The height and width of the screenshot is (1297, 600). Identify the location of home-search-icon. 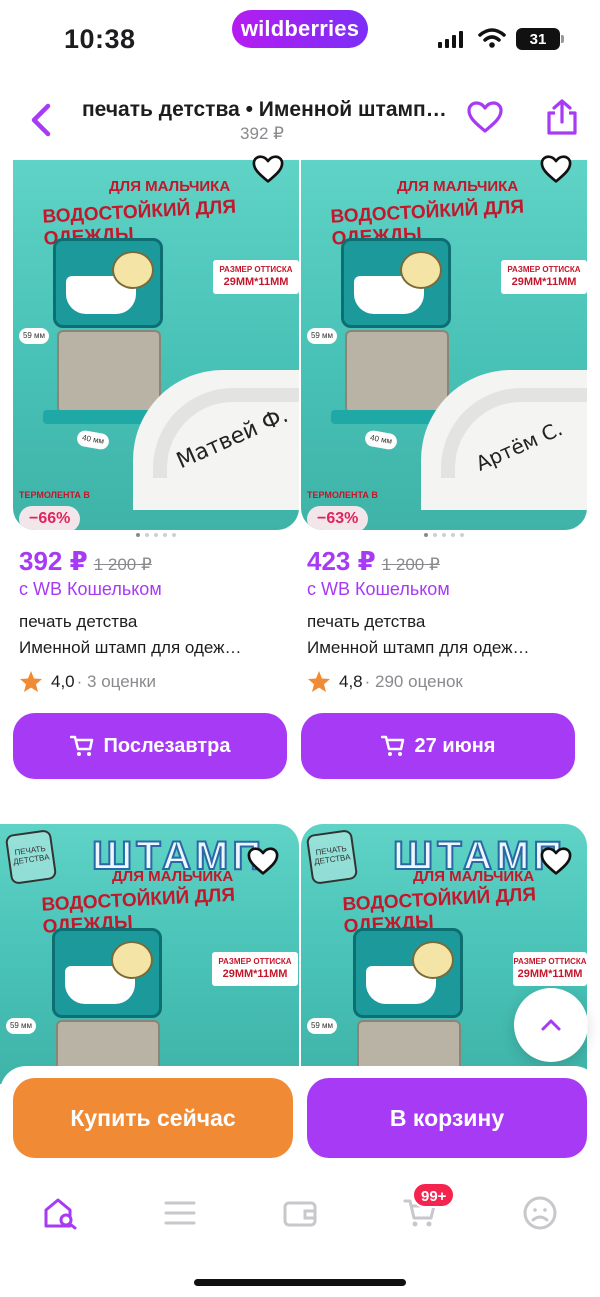
(60, 1214).